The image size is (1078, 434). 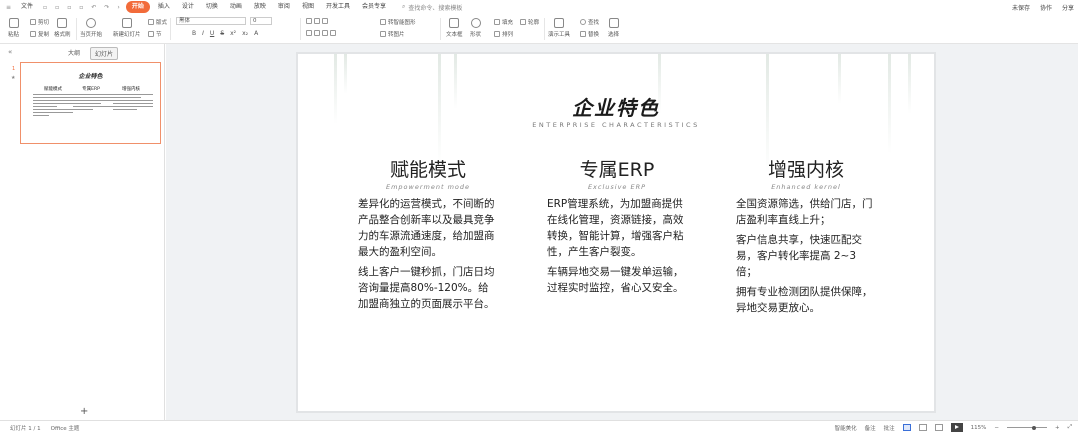 What do you see at coordinates (155, 34) in the screenshot?
I see `section-button: 节` at bounding box center [155, 34].